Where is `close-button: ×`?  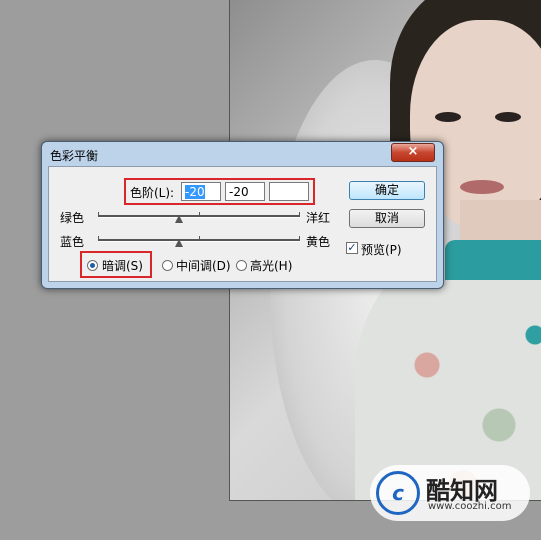 close-button: × is located at coordinates (413, 152).